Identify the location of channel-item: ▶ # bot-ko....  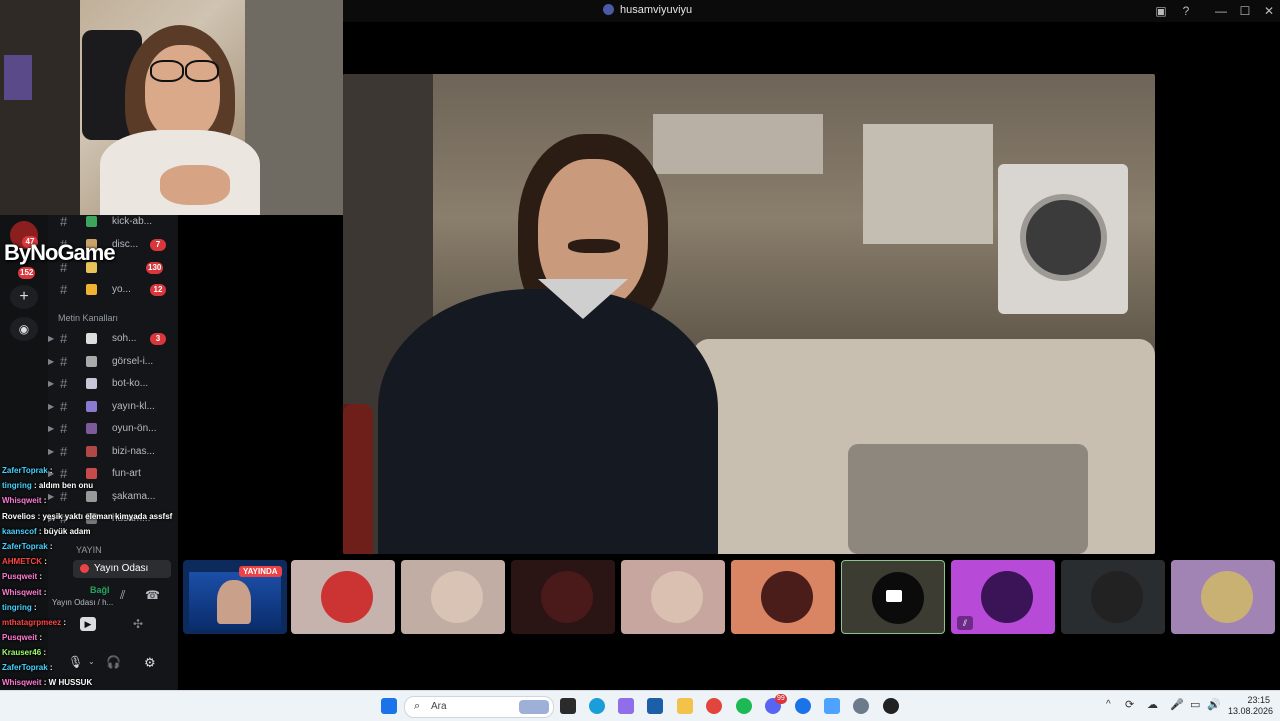
(113, 384).